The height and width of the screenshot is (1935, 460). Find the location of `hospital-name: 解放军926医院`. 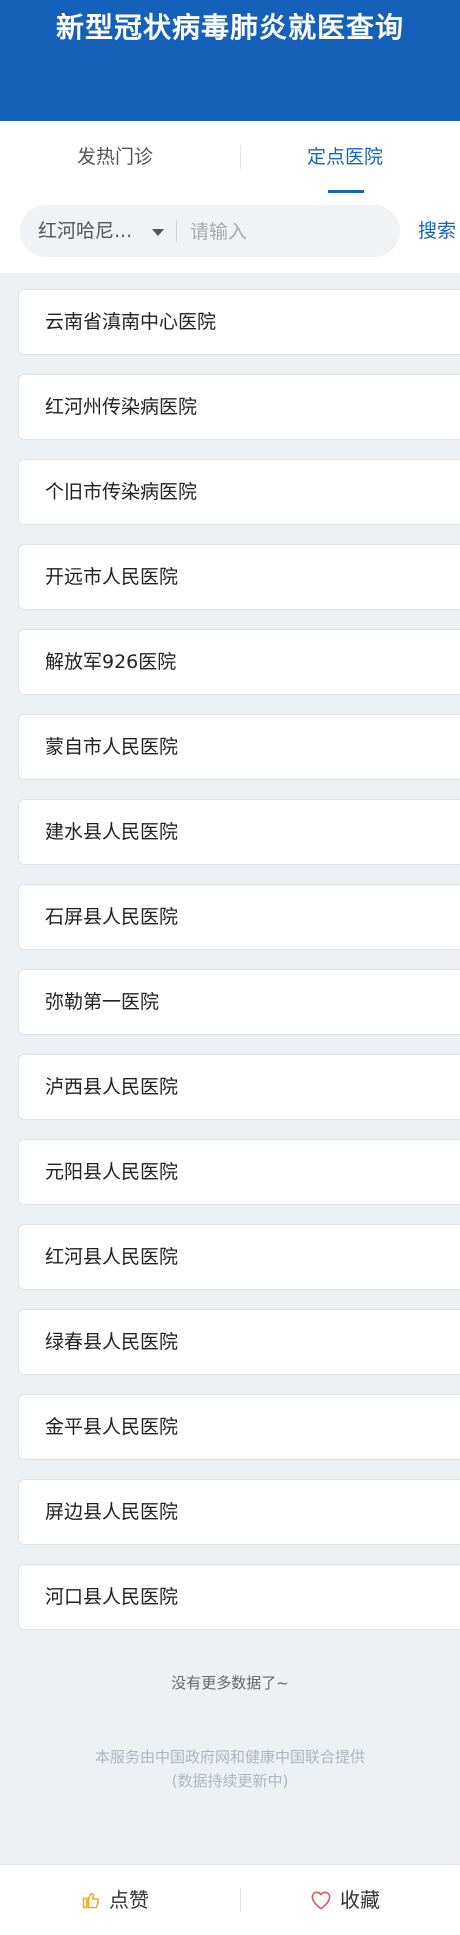

hospital-name: 解放军926医院 is located at coordinates (111, 662).